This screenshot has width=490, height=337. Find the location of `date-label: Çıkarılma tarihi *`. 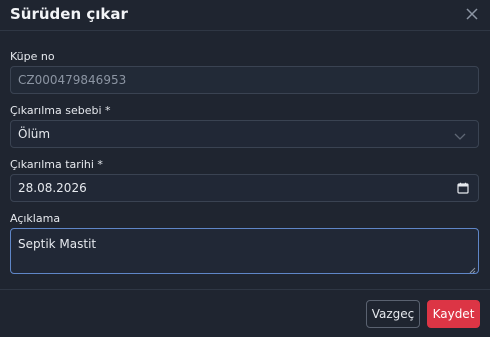

date-label: Çıkarılma tarihi * is located at coordinates (56, 164).